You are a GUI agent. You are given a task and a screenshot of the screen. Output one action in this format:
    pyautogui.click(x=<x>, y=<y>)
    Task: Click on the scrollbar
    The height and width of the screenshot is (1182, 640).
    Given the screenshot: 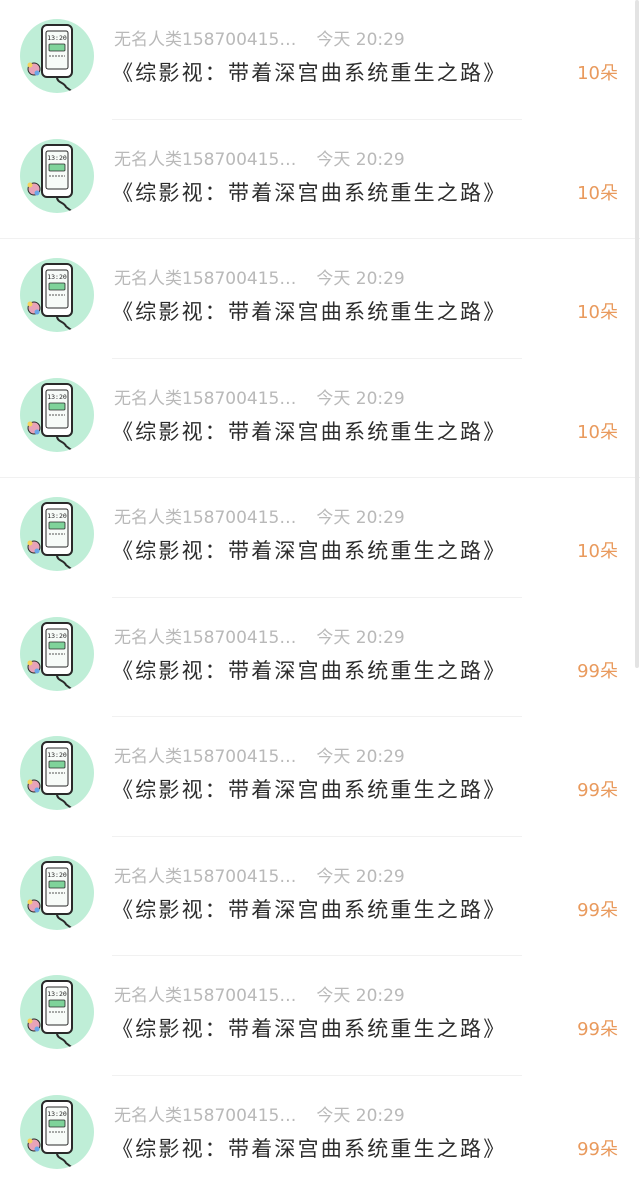 What is the action you would take?
    pyautogui.click(x=637, y=334)
    